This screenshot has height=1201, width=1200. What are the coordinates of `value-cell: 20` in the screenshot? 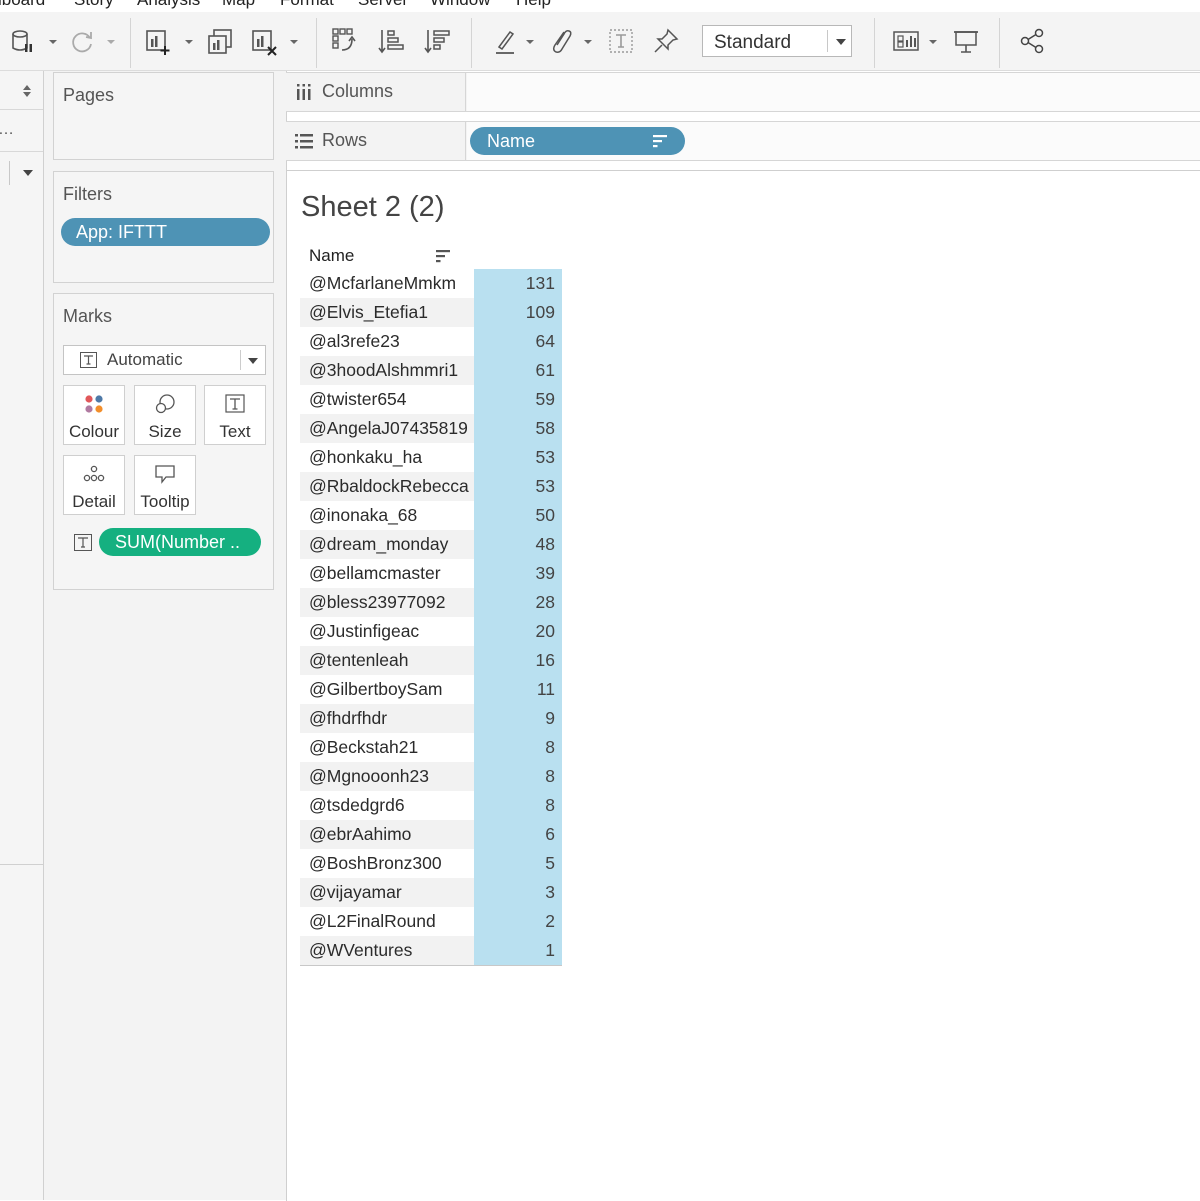 It's located at (518, 631).